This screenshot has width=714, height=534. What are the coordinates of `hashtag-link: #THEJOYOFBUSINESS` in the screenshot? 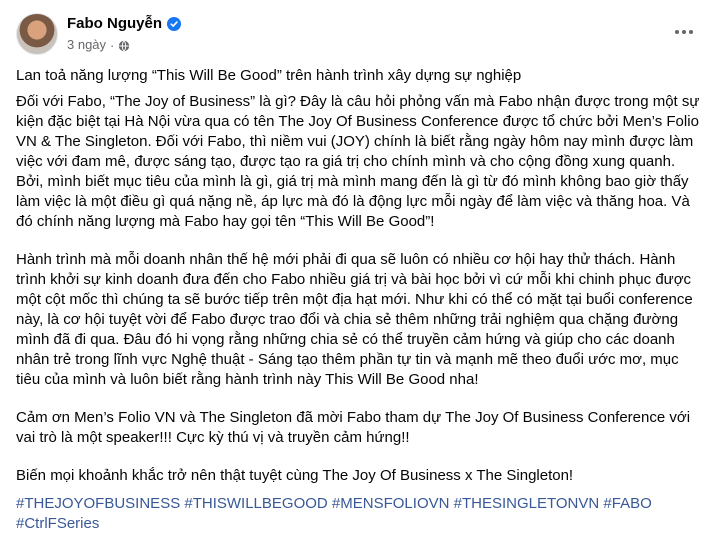 It's located at (98, 503).